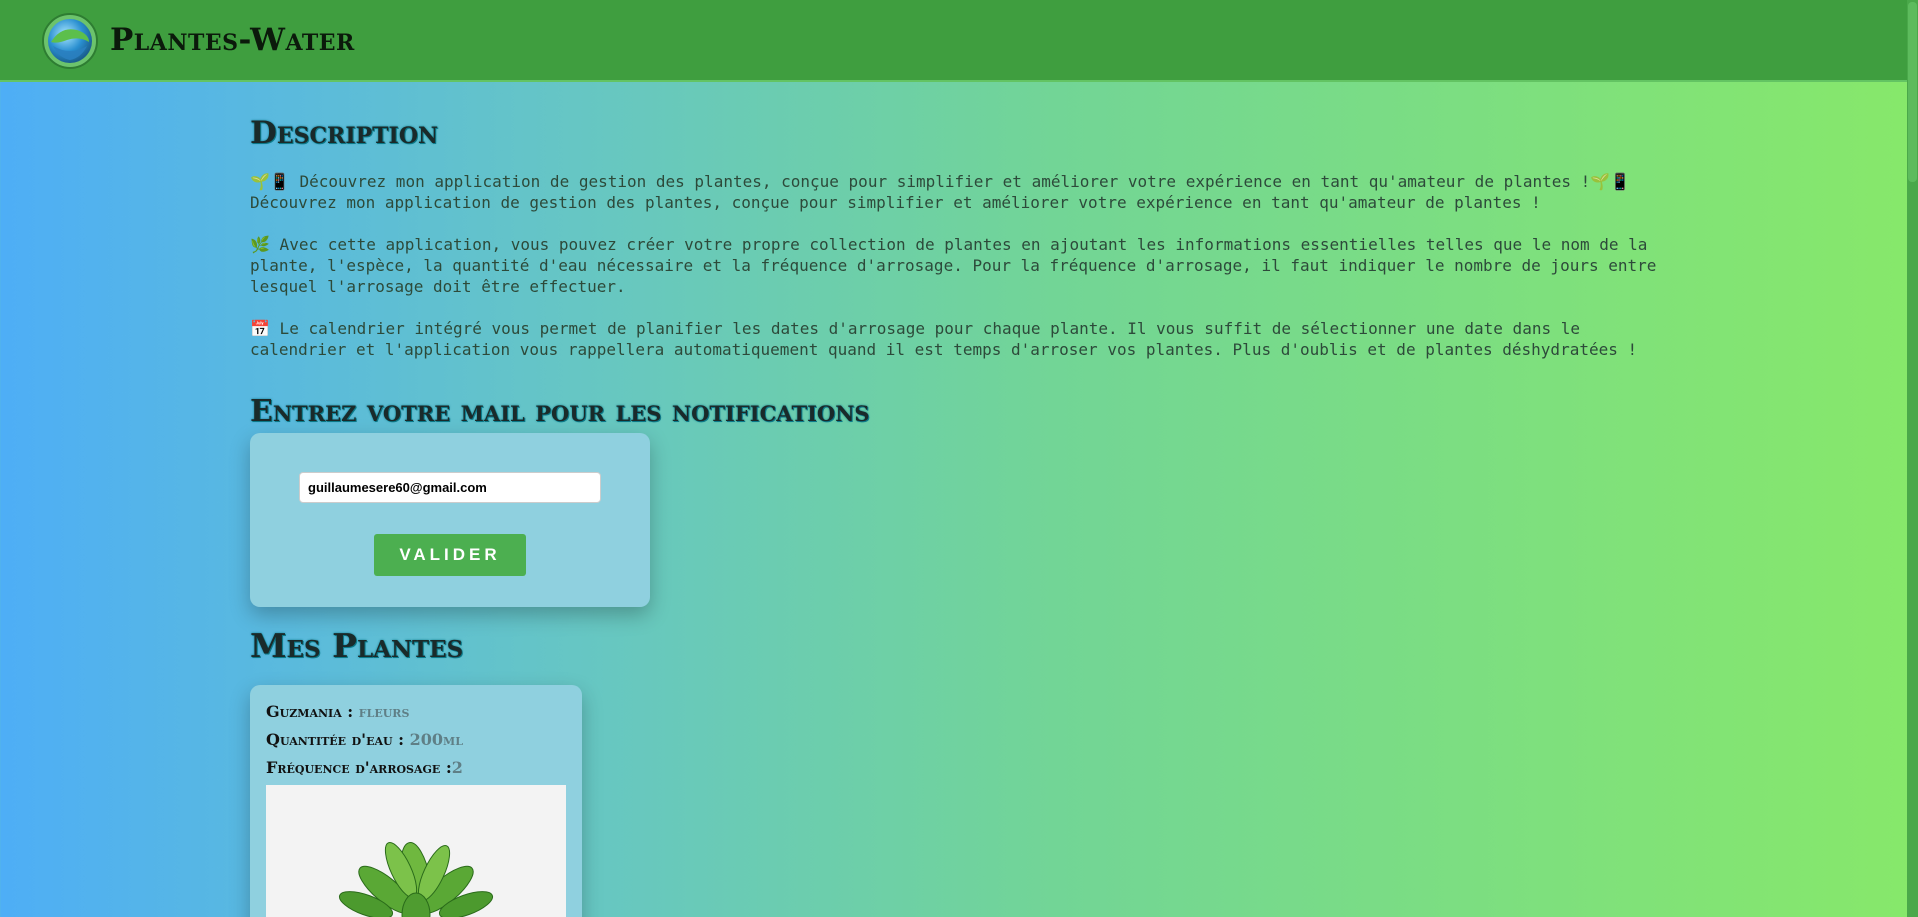  Describe the element at coordinates (1912, 92) in the screenshot. I see `scrollbar-thumb` at that location.